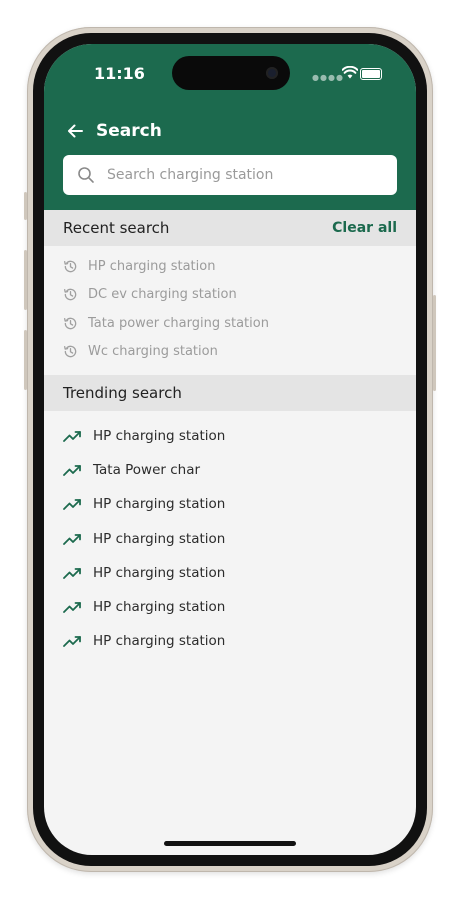  What do you see at coordinates (122, 393) in the screenshot?
I see `trending-search-title: Trending search` at bounding box center [122, 393].